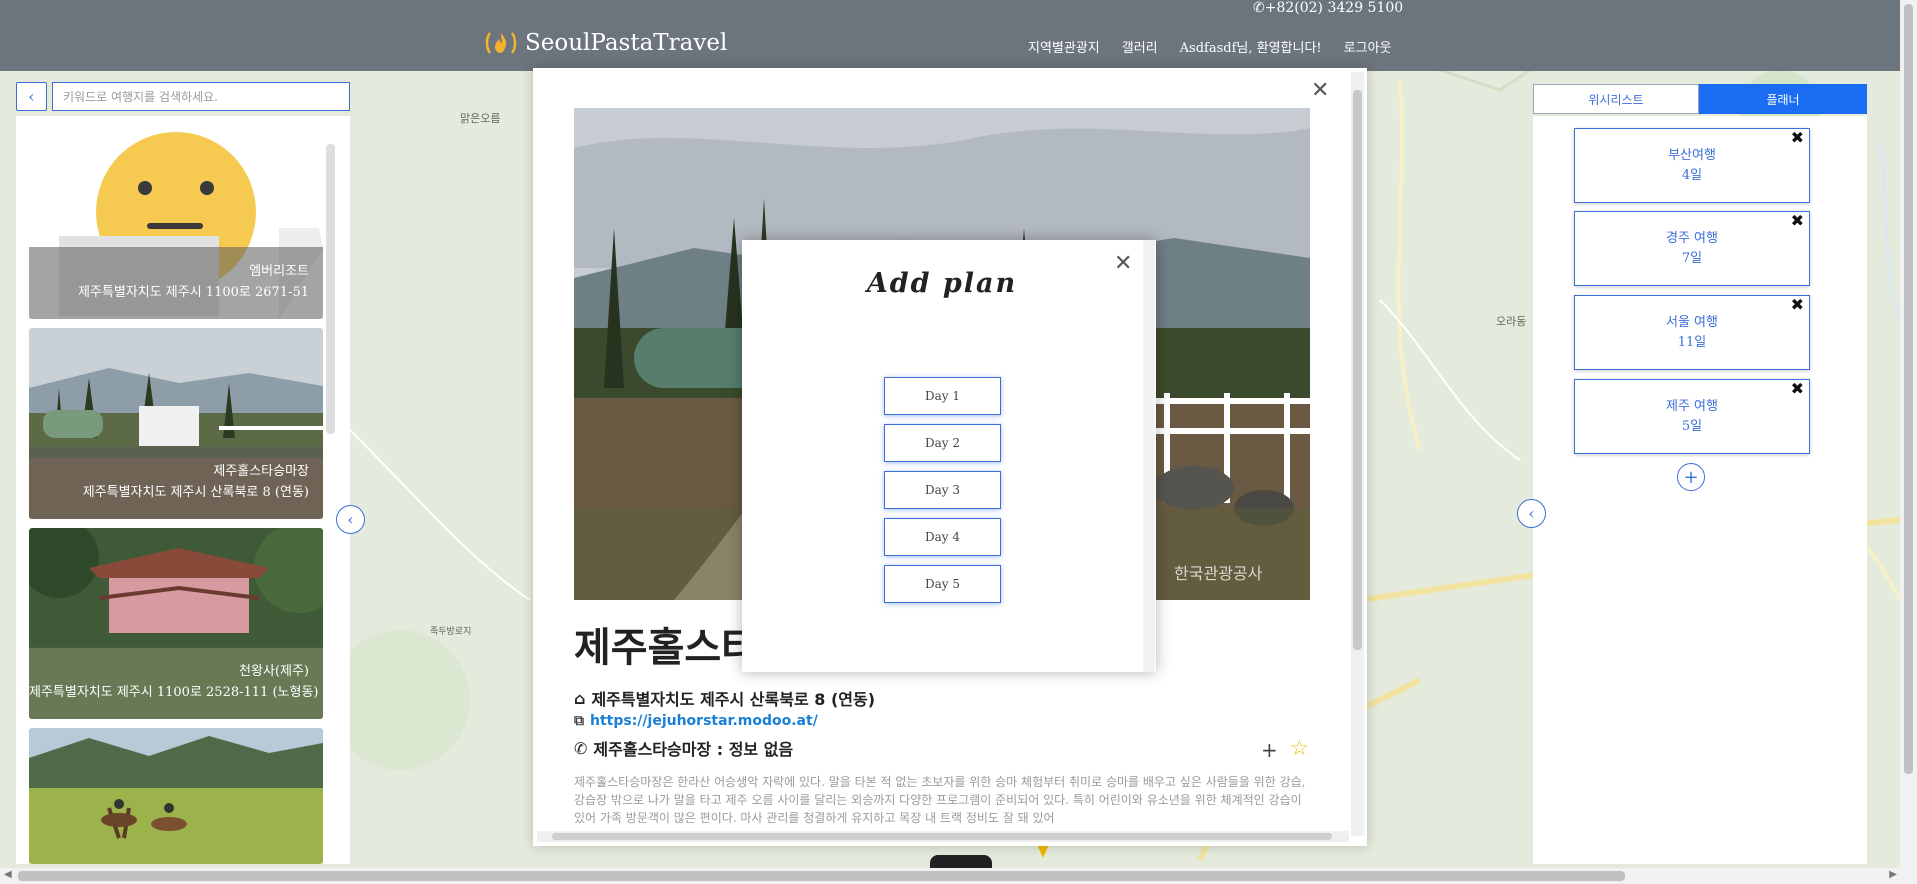 The width and height of the screenshot is (1917, 884). What do you see at coordinates (942, 836) in the screenshot?
I see `detail-horizontal-scrollbar-thumb` at bounding box center [942, 836].